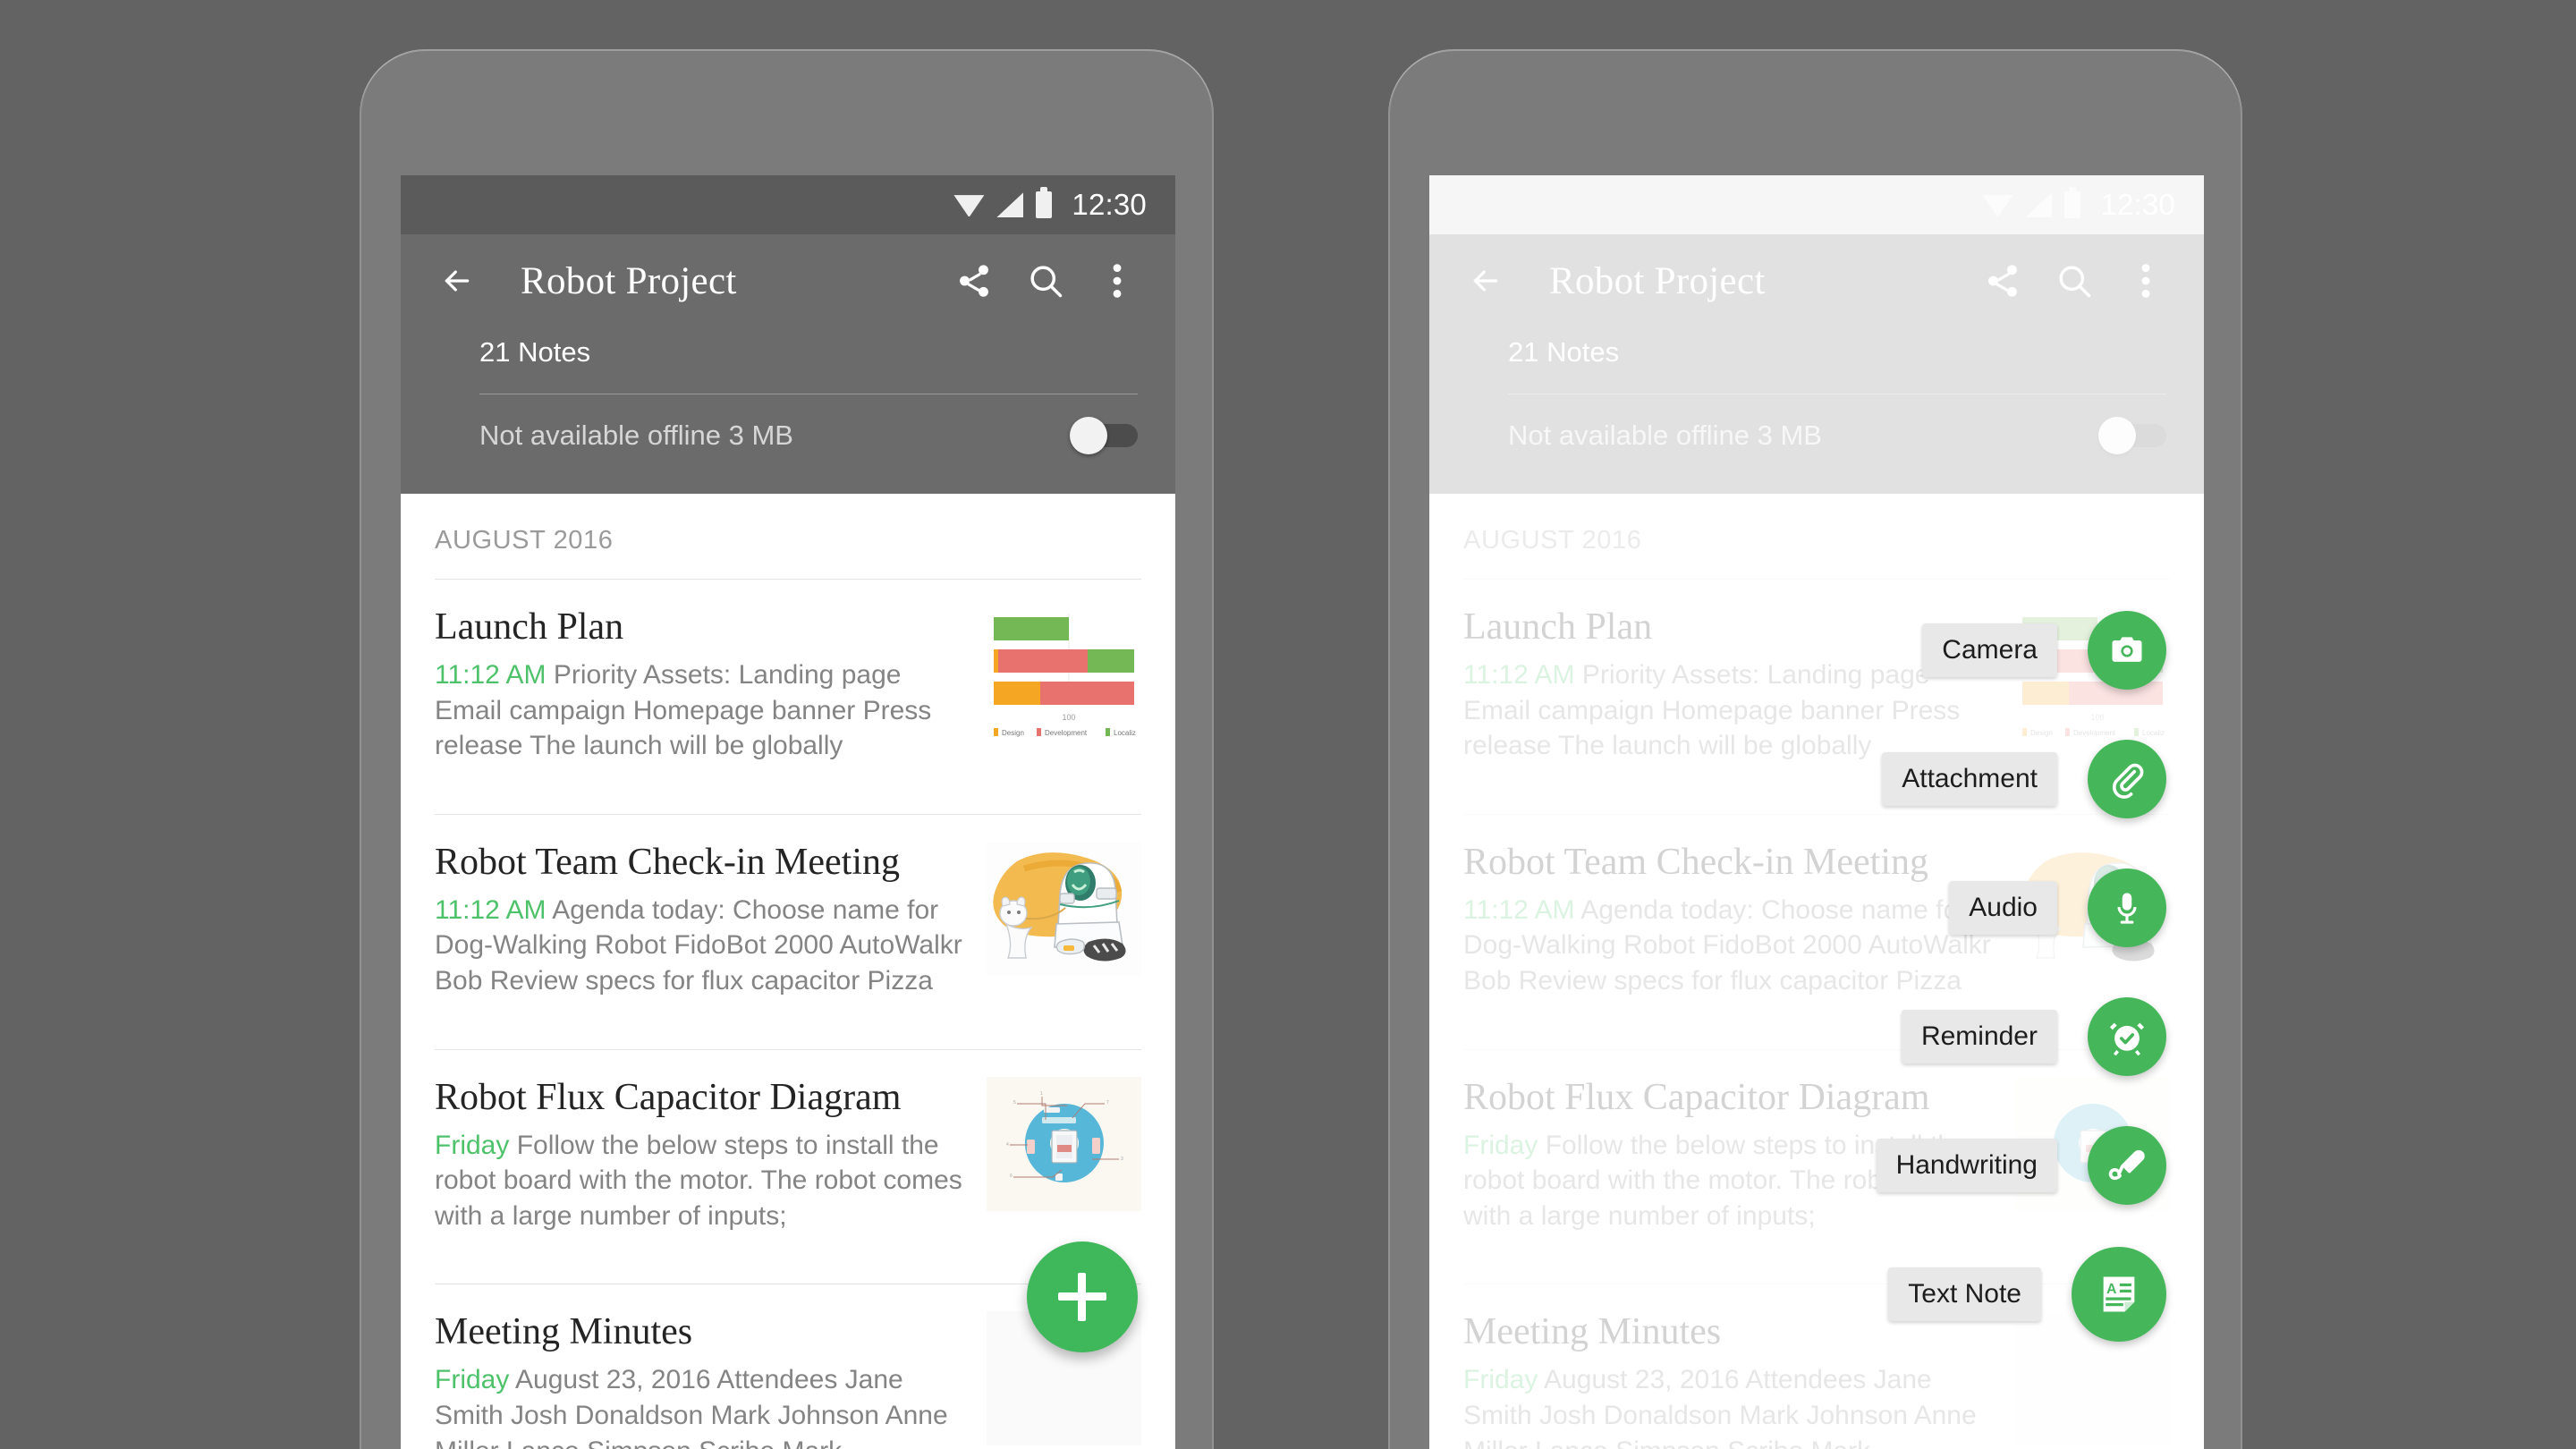 The height and width of the screenshot is (1449, 2576). I want to click on camera-icon, so click(2127, 650).